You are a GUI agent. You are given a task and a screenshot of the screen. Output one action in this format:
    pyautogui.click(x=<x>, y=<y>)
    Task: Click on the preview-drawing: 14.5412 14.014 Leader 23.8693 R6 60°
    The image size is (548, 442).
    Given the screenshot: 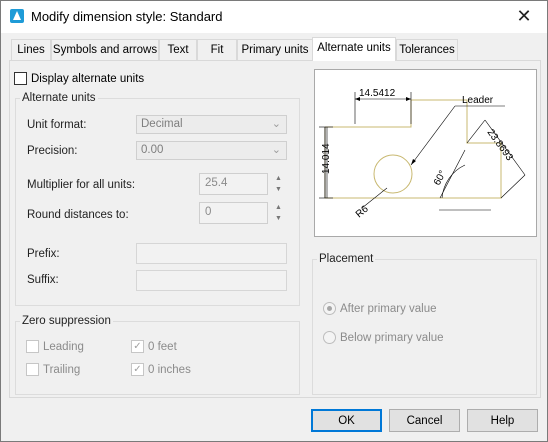 What is the action you would take?
    pyautogui.click(x=422, y=154)
    